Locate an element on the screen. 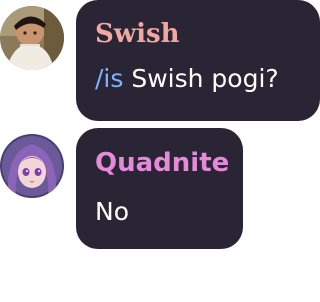 The width and height of the screenshot is (320, 302). message-body: Swish pogi? is located at coordinates (201, 78).